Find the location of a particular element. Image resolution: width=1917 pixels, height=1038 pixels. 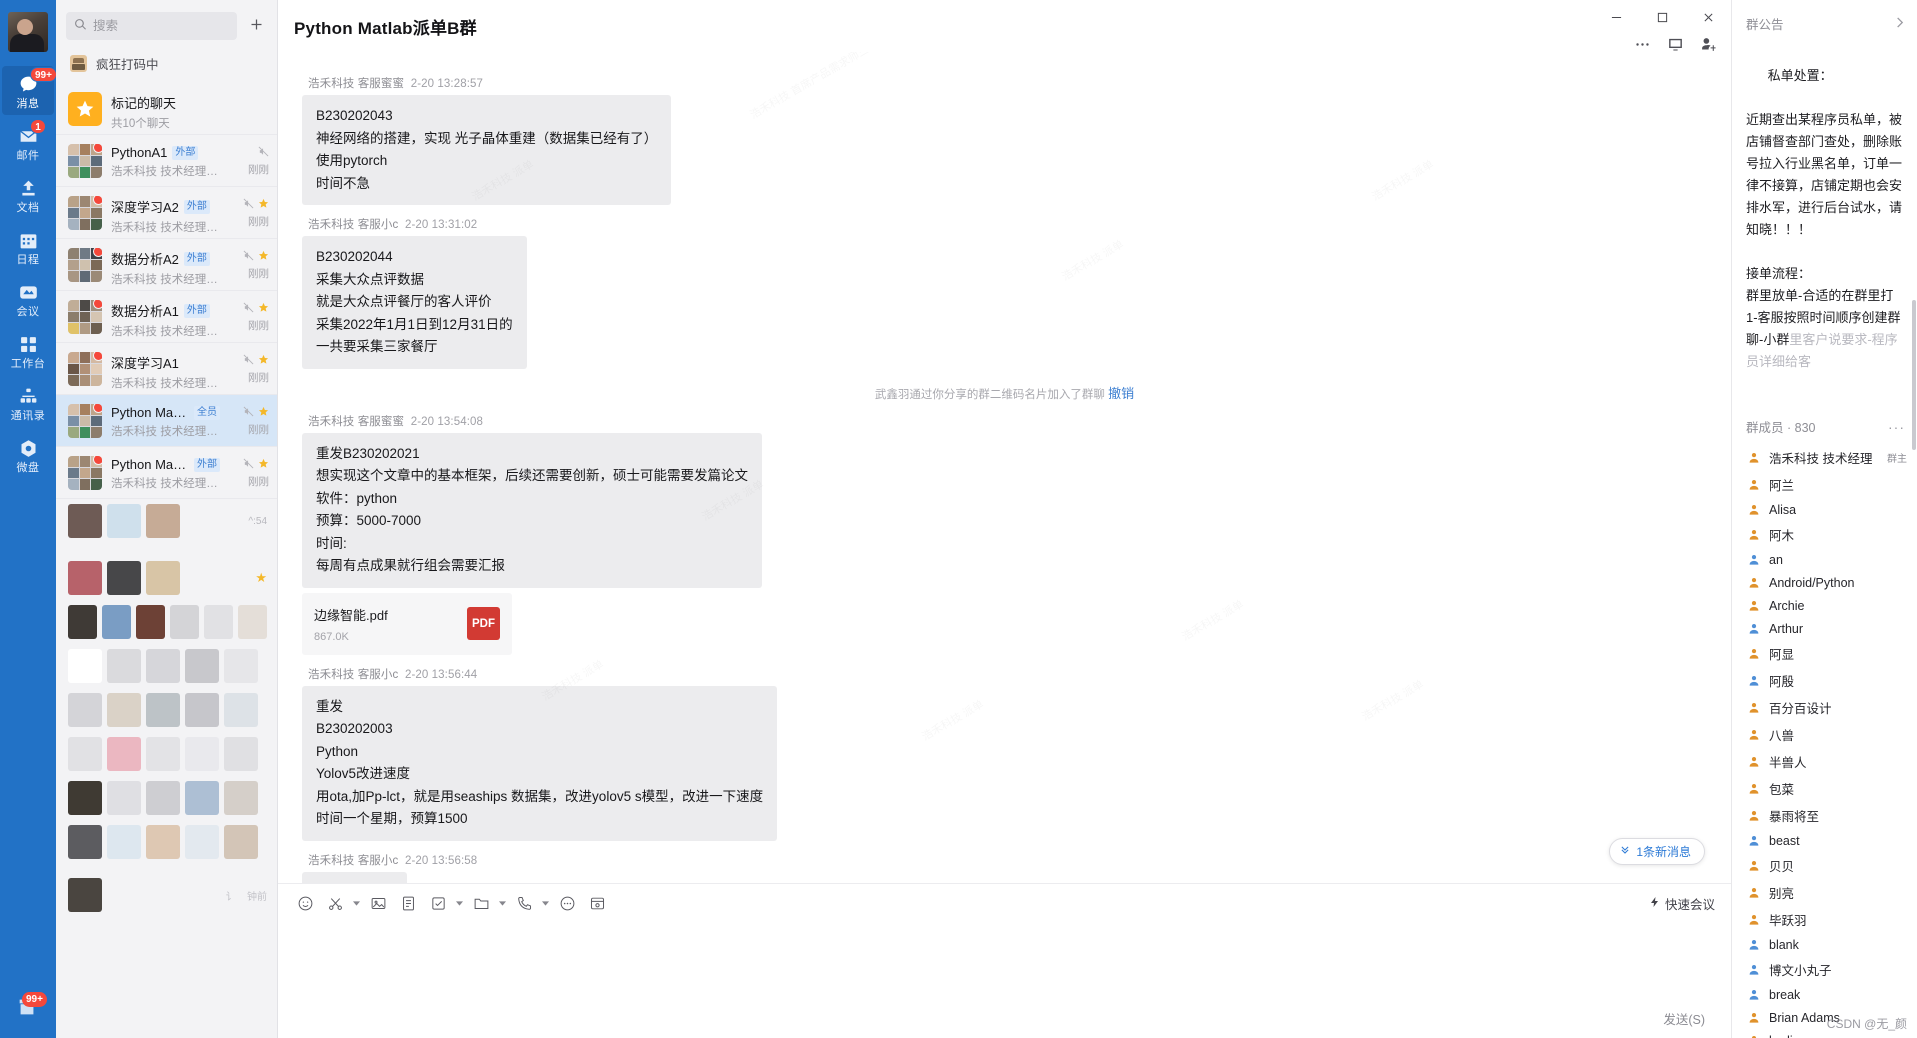

message-composer: 快速会议 发送(S) is located at coordinates (1004, 960).